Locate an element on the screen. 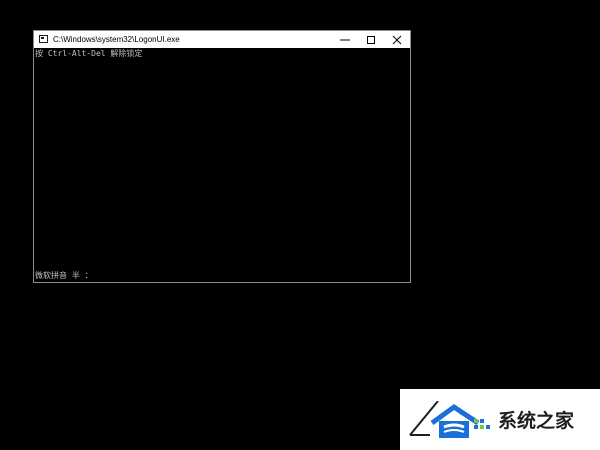  console-prompt-line: 按 Ctrl-Alt-Del 解除锁定 is located at coordinates (89, 53).